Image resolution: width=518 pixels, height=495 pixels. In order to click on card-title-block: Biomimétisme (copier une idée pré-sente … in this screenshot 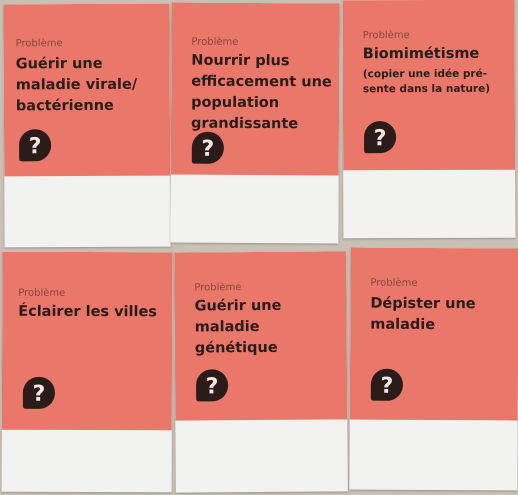, I will do `click(436, 71)`.